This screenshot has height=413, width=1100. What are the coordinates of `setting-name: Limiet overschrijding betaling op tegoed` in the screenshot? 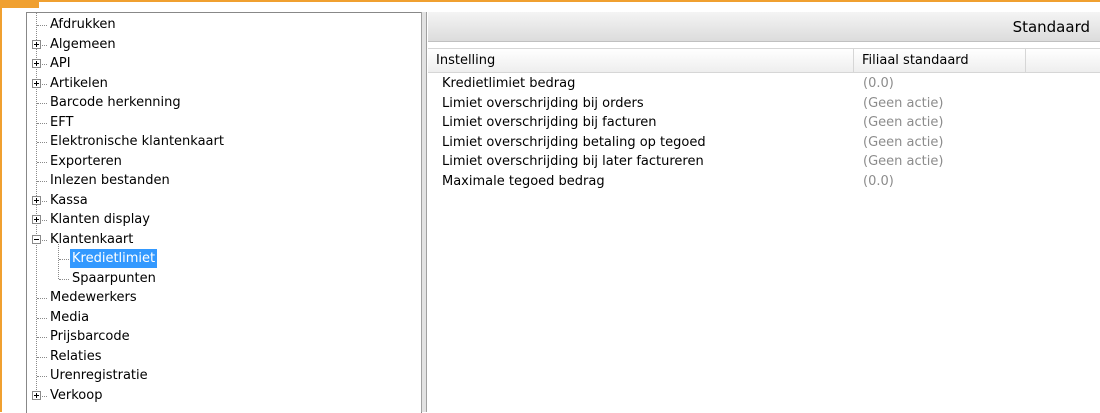 It's located at (574, 142).